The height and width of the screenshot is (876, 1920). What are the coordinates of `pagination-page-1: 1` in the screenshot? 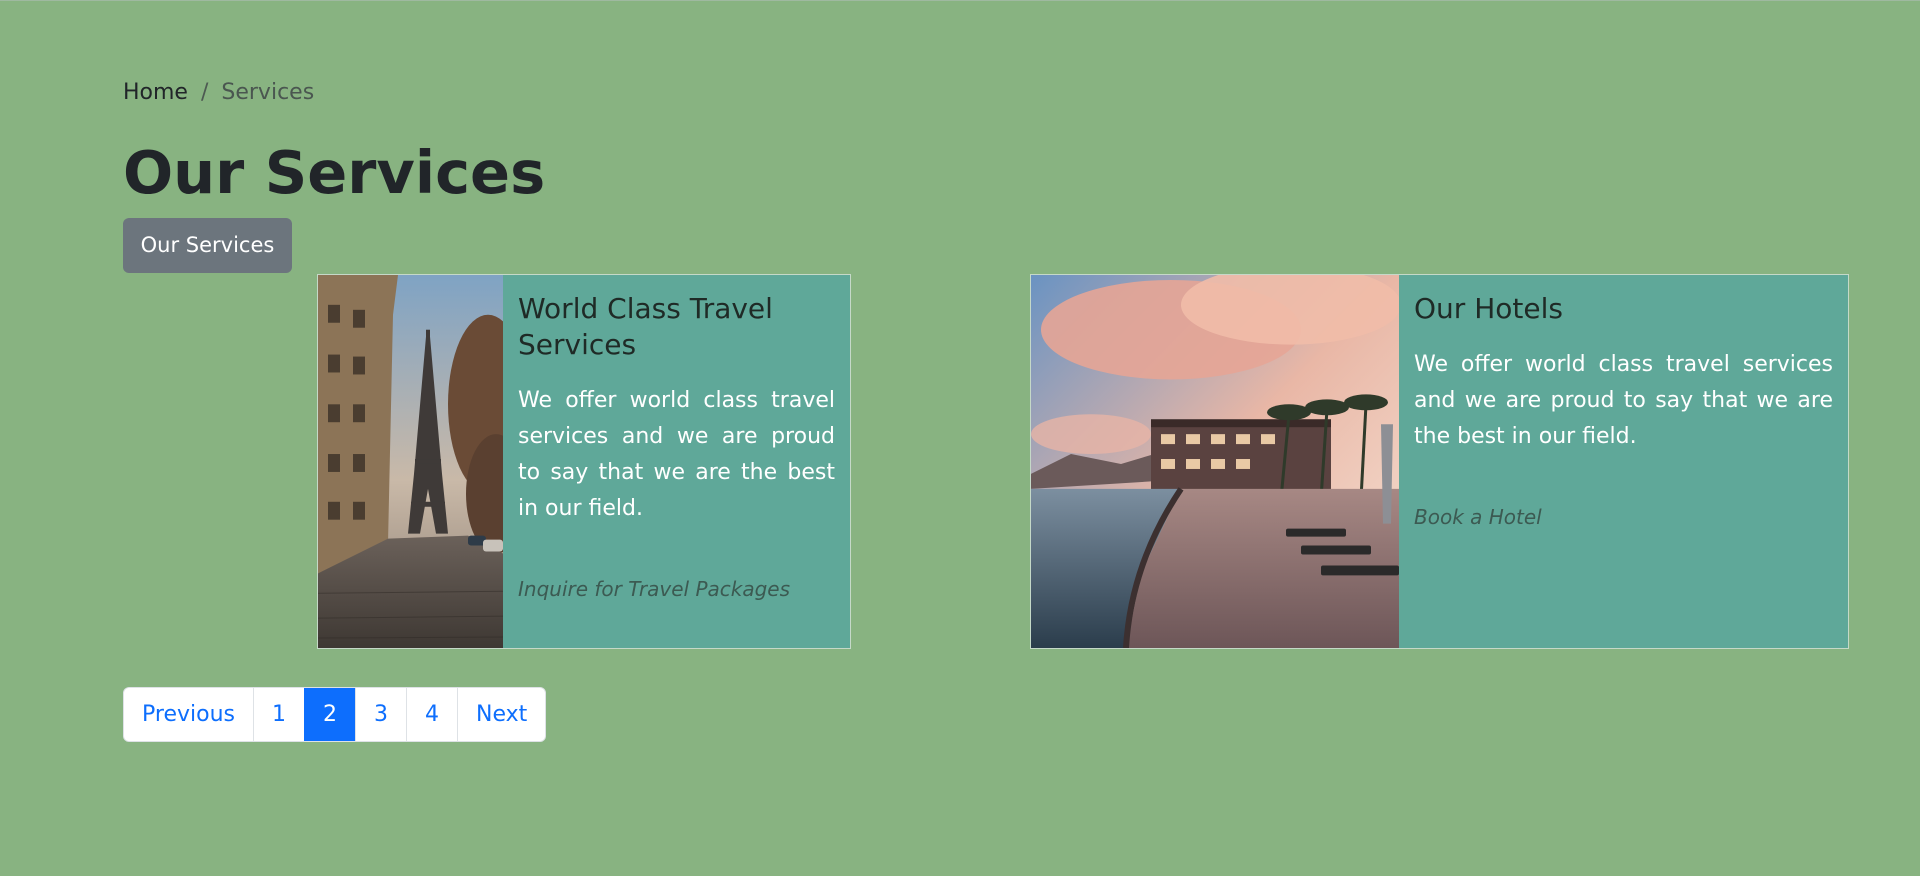 It's located at (278, 714).